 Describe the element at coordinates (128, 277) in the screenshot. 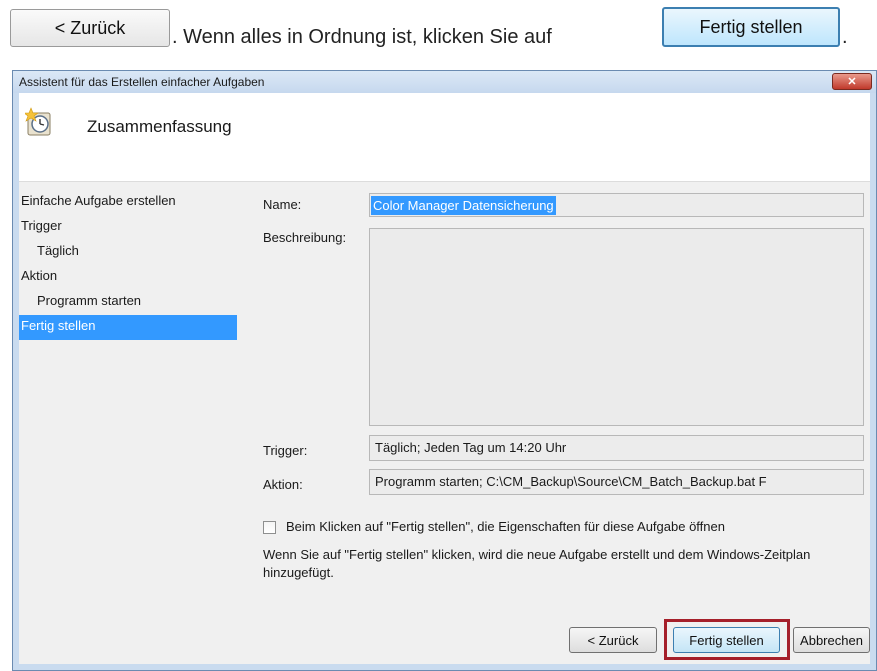

I see `nav-step-action: Aktion` at that location.